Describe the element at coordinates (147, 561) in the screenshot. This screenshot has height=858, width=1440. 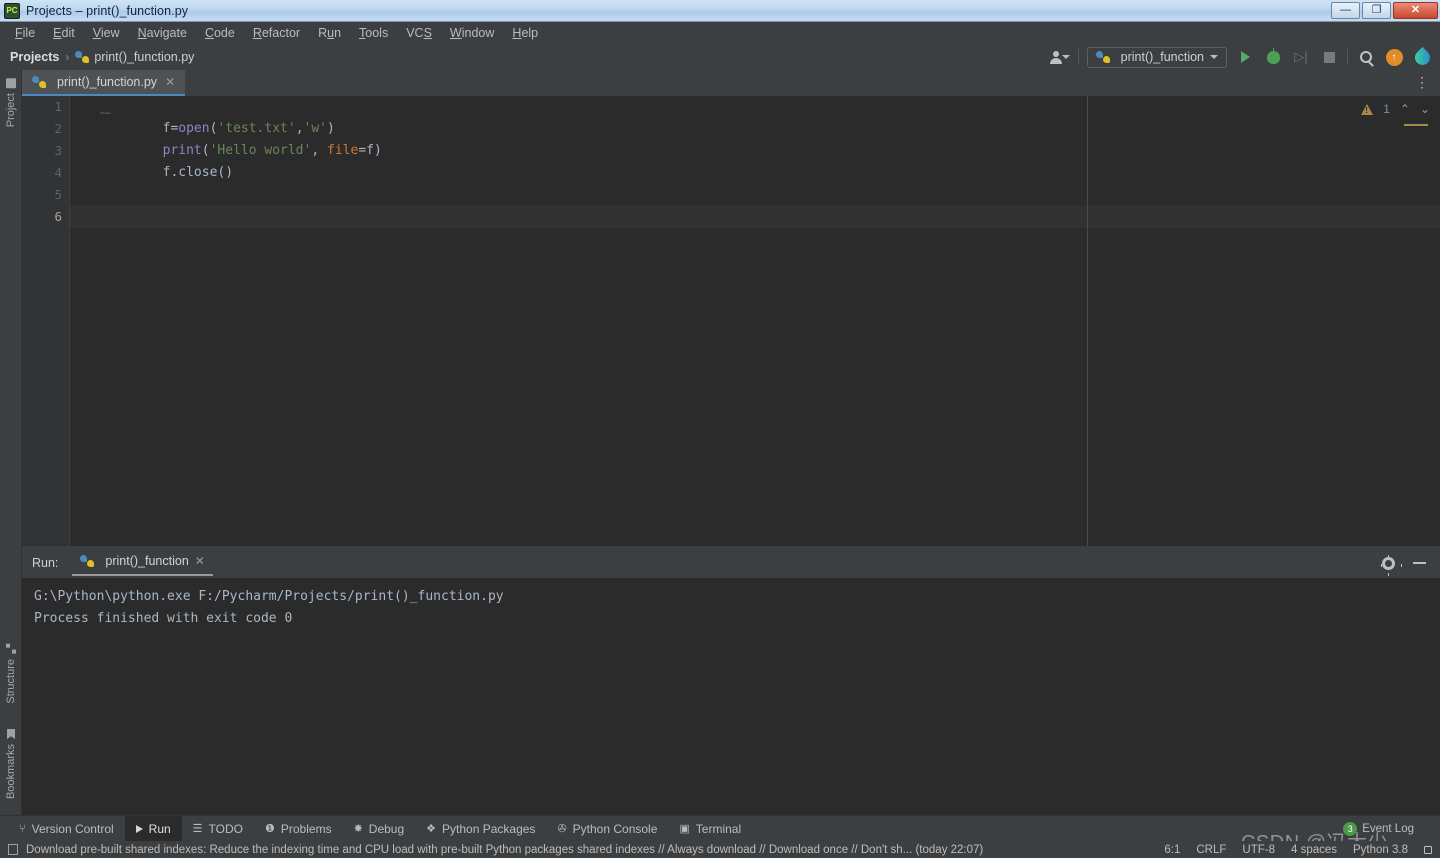
I see `run-tab-label: print()_function` at that location.